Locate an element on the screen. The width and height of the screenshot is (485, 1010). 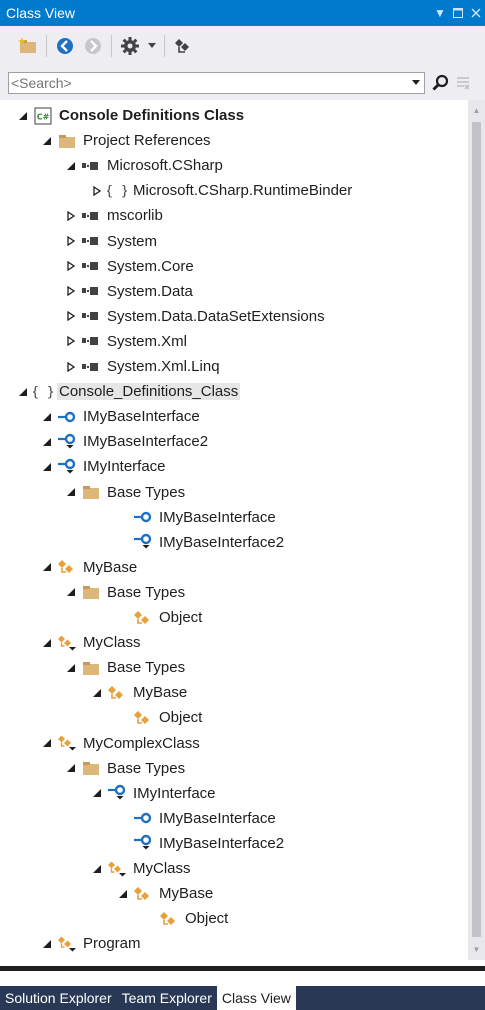
tree-node: Project References is located at coordinates (126, 140).